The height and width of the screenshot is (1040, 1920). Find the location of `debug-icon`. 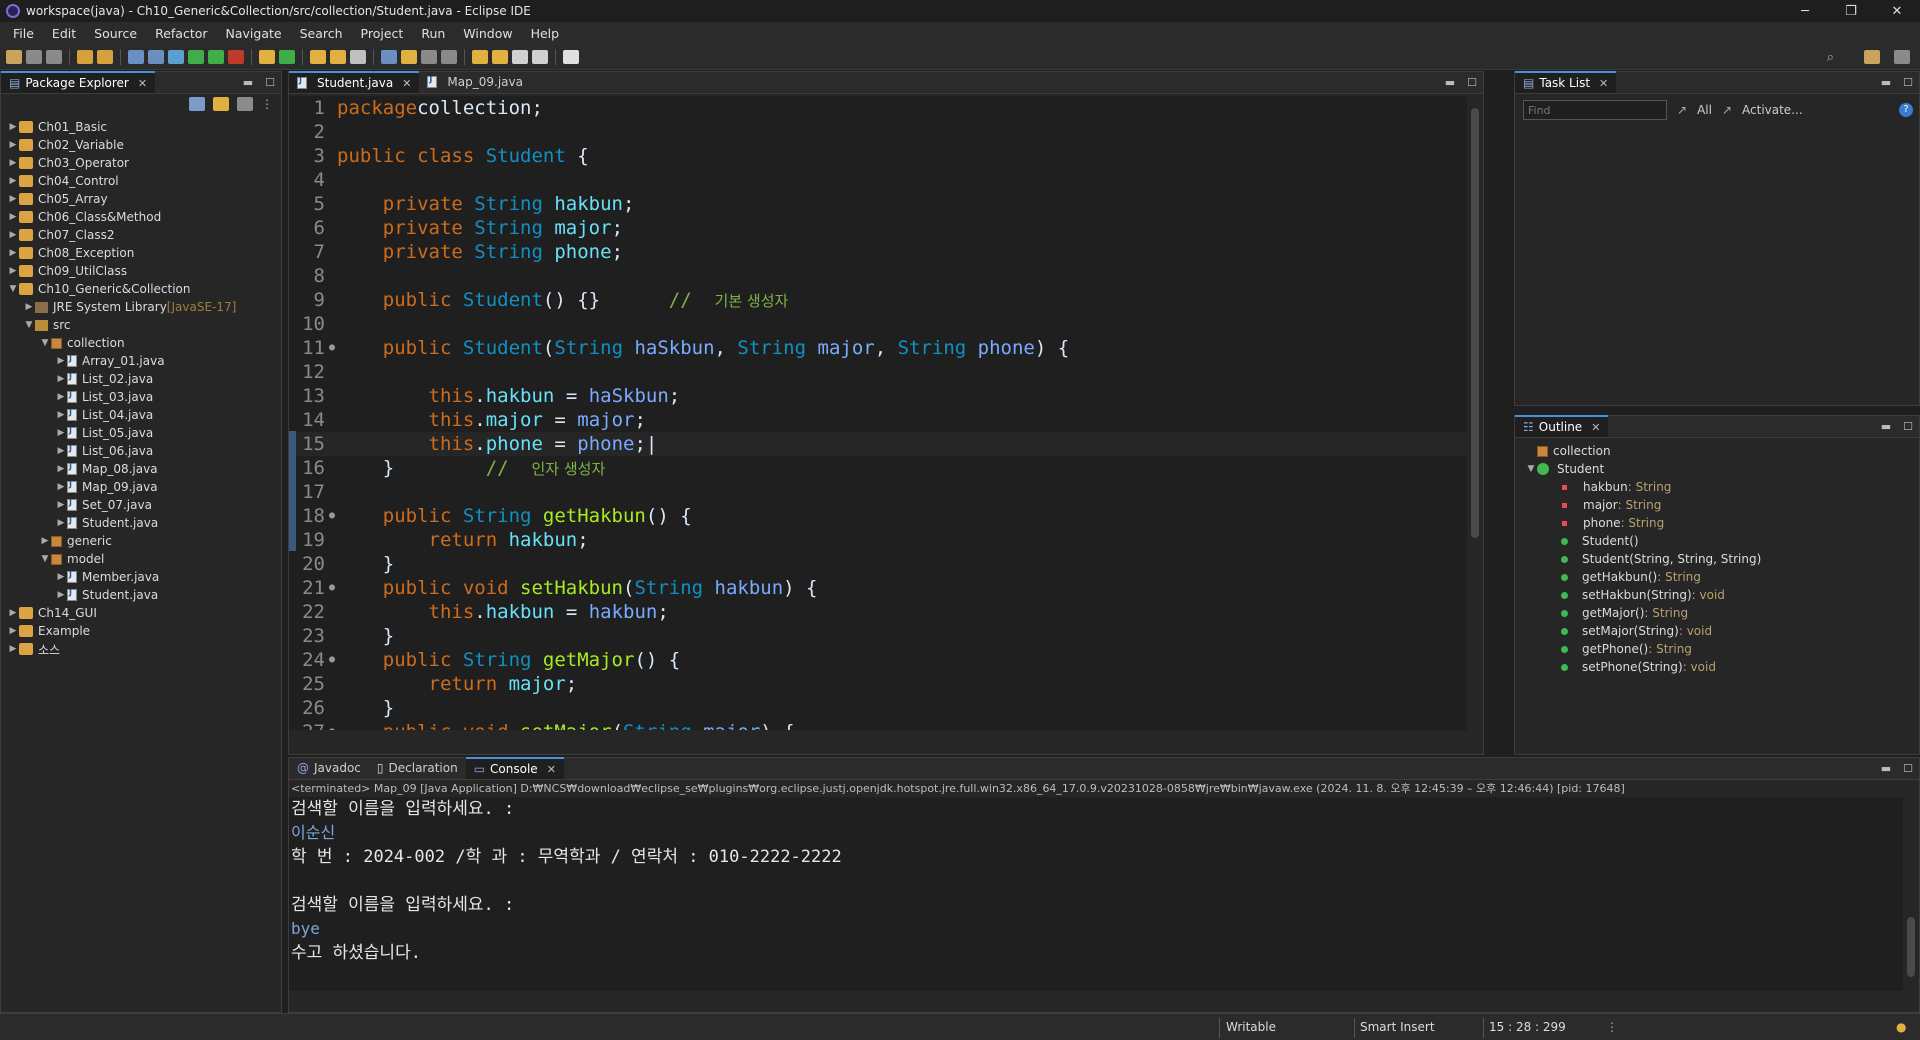

debug-icon is located at coordinates (176, 56).